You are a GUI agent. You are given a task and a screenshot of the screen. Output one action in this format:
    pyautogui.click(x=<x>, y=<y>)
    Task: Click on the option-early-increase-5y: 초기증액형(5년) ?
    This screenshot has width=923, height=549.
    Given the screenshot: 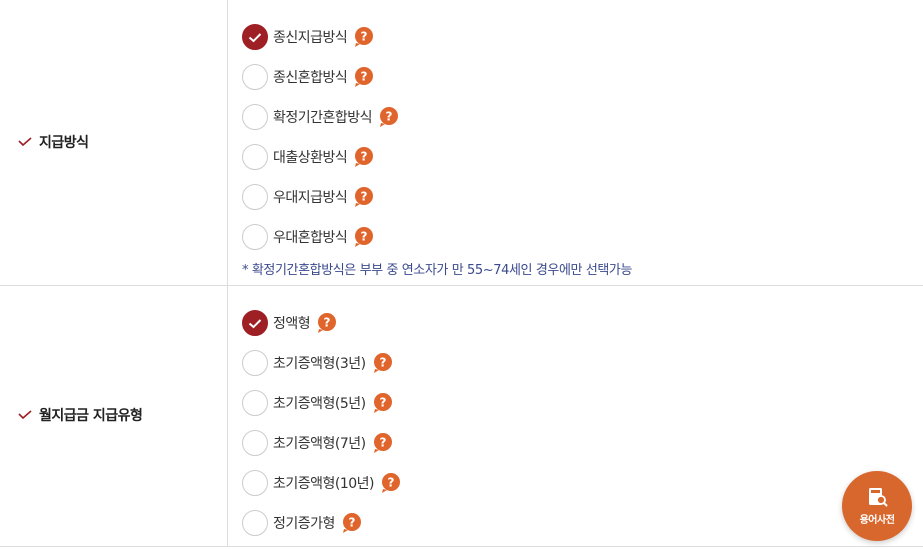 What is the action you would take?
    pyautogui.click(x=322, y=403)
    